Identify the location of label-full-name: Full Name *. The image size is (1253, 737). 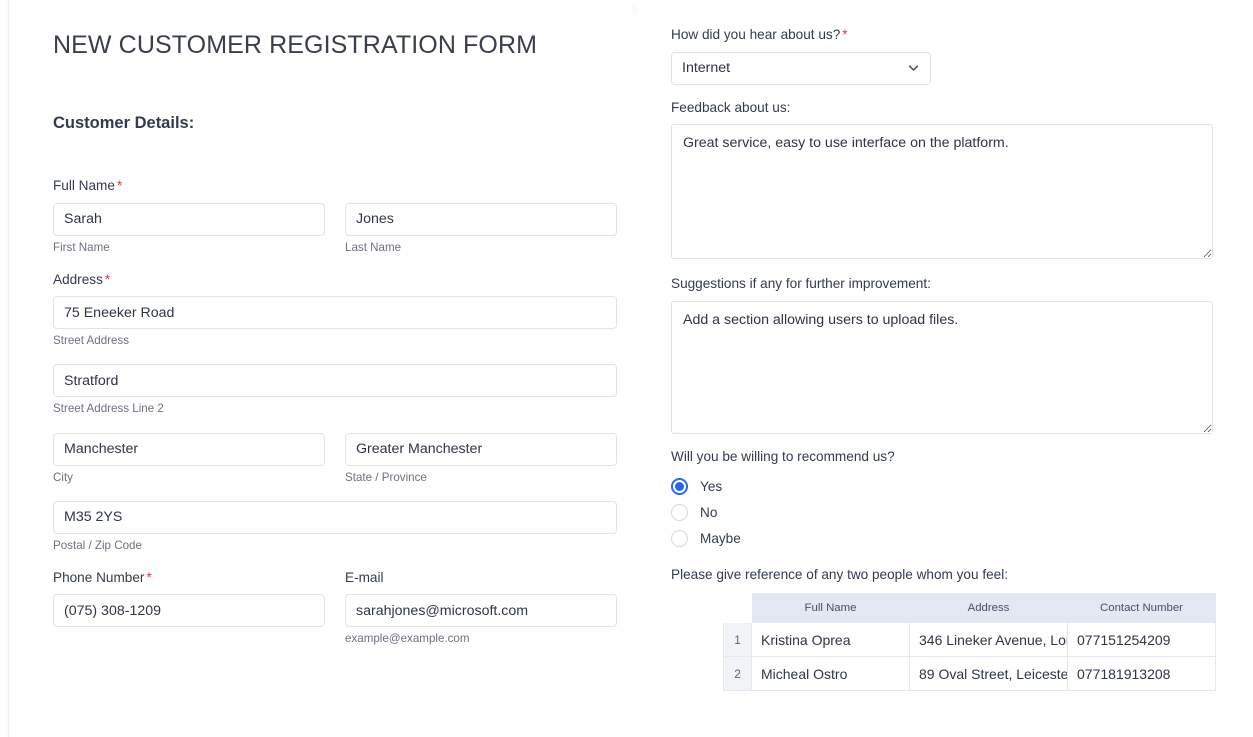
(345, 186).